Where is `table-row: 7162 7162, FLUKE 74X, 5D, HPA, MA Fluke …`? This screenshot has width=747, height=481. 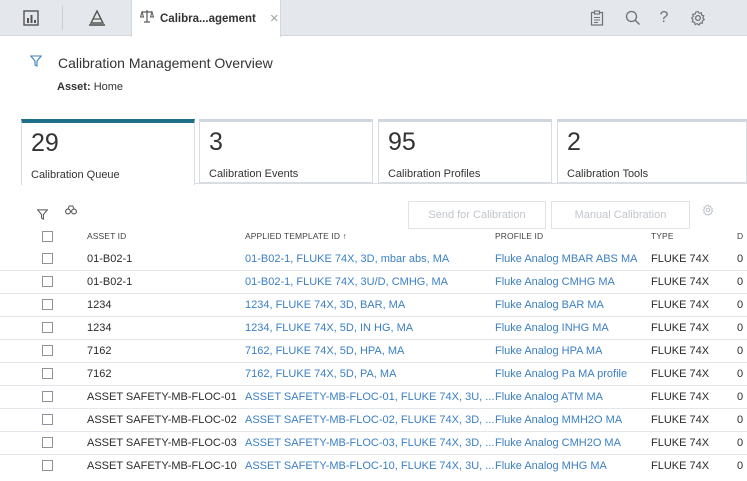 table-row: 7162 7162, FLUKE 74X, 5D, HPA, MA Fluke … is located at coordinates (373, 351).